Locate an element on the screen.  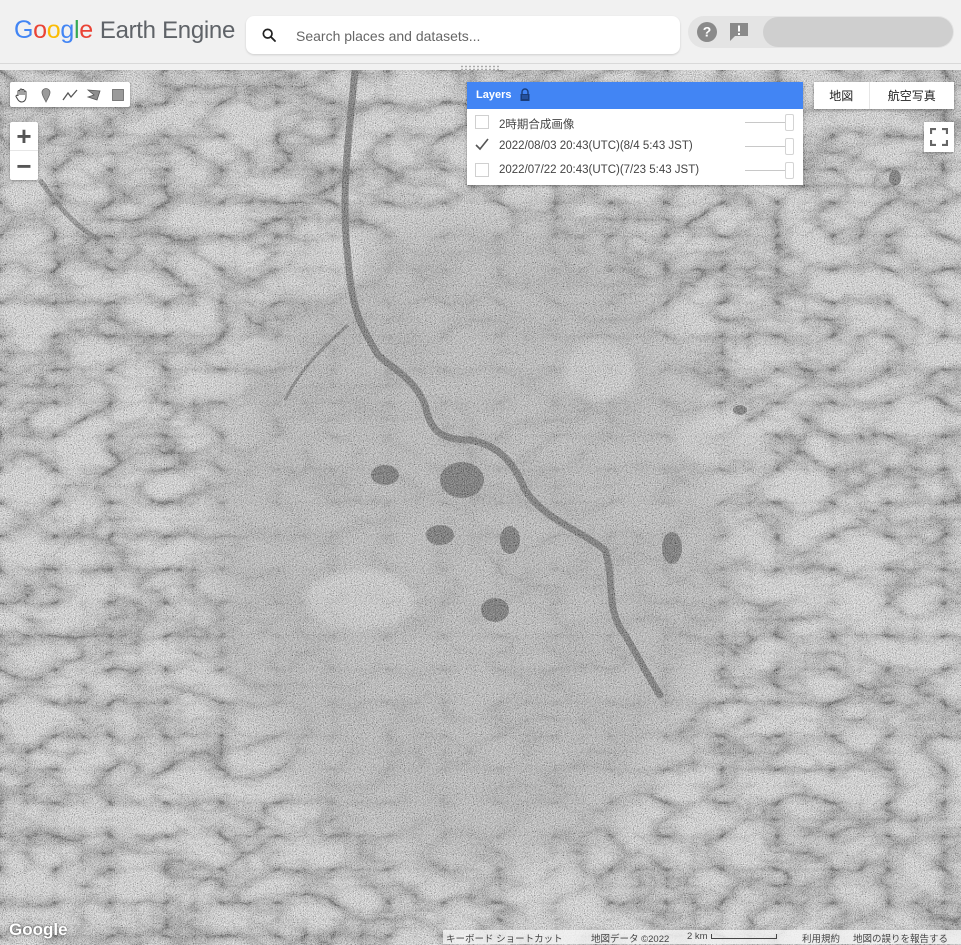
logo-letter: g is located at coordinates (67, 30).